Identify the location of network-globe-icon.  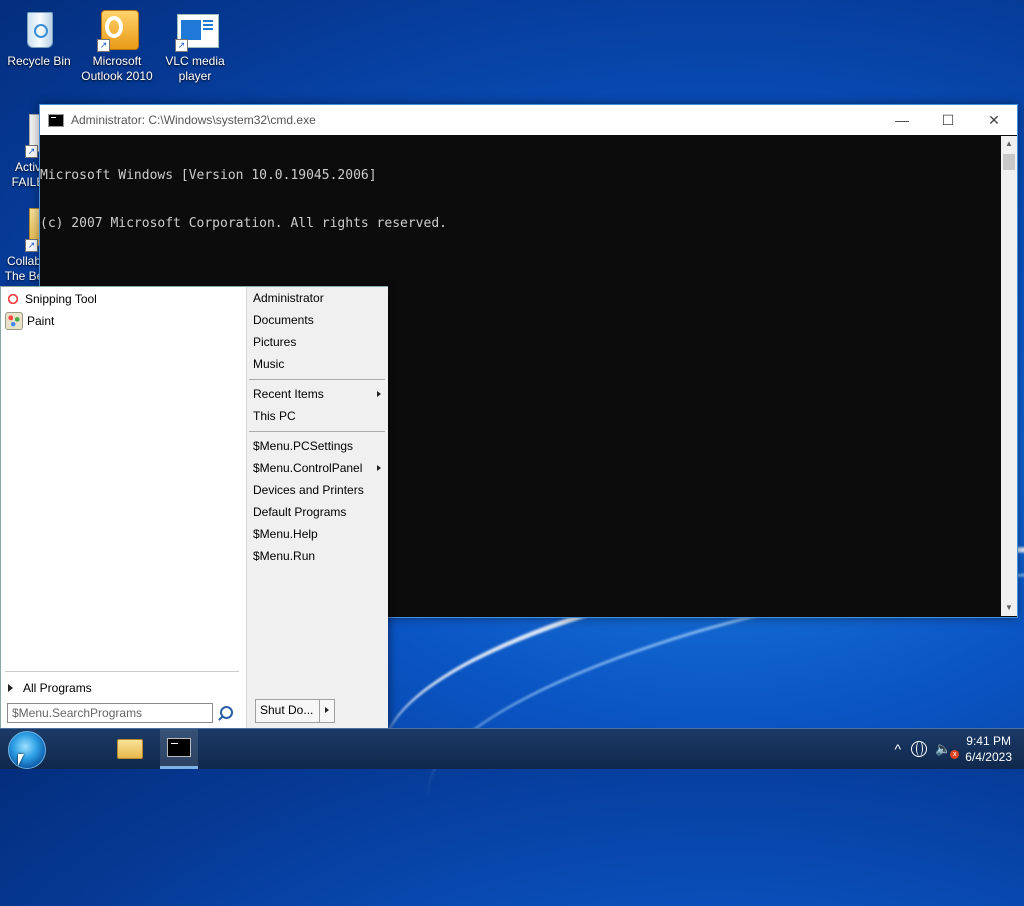
(919, 749).